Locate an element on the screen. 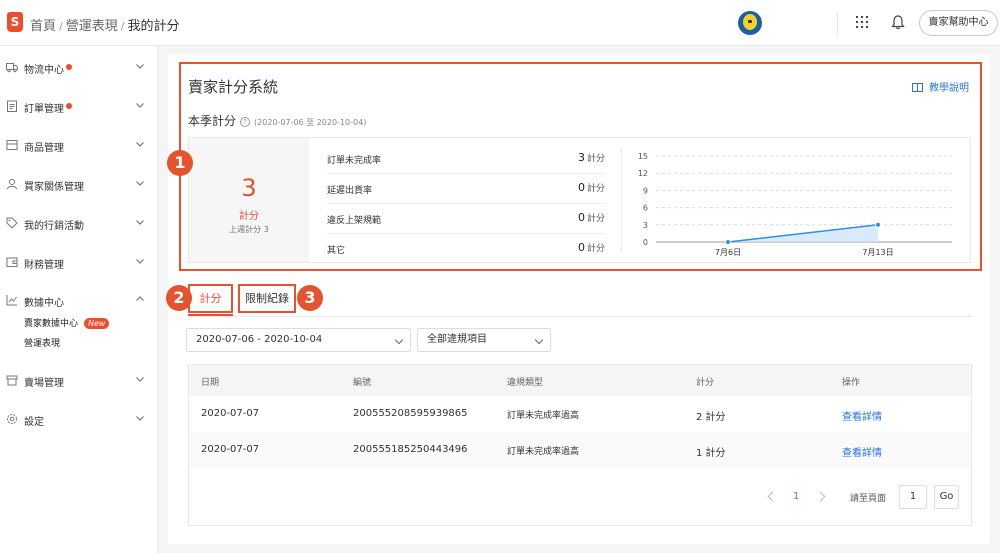  total-score-panel: 3 計分 上週計分 3 is located at coordinates (249, 200).